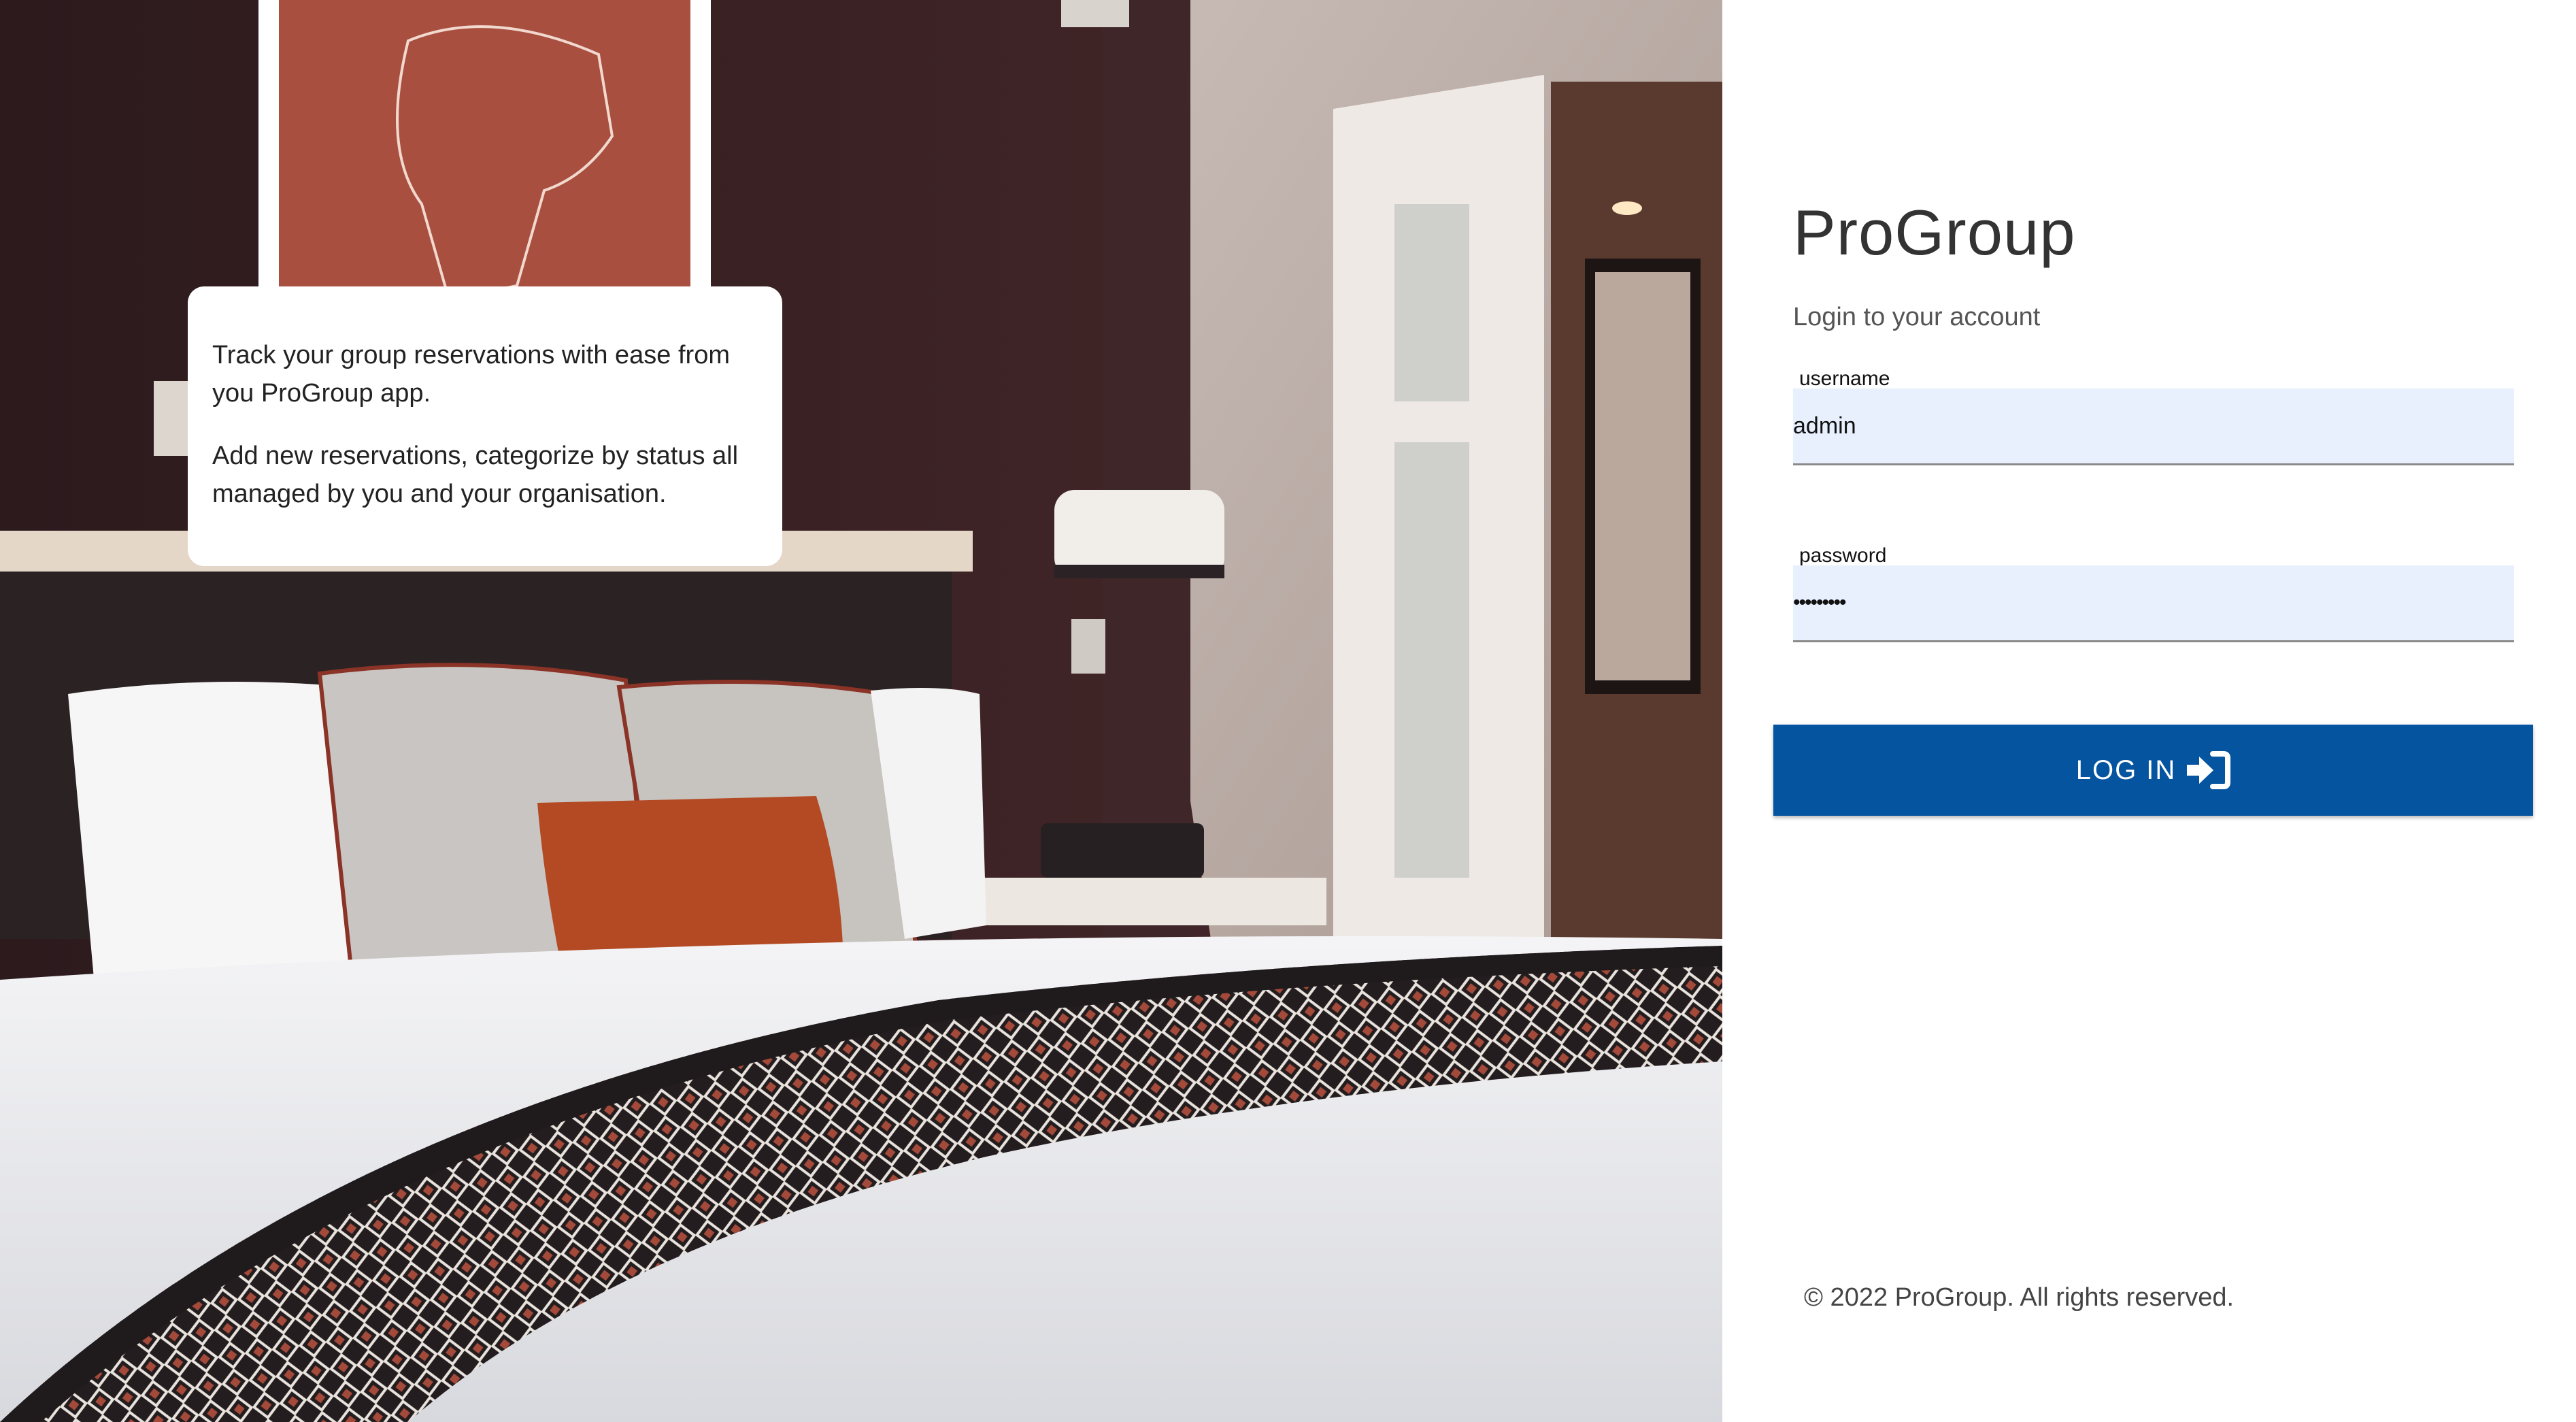  Describe the element at coordinates (2019, 1297) in the screenshot. I see `copyright-text: © 2022 ProGroup. All rights reserved.` at that location.